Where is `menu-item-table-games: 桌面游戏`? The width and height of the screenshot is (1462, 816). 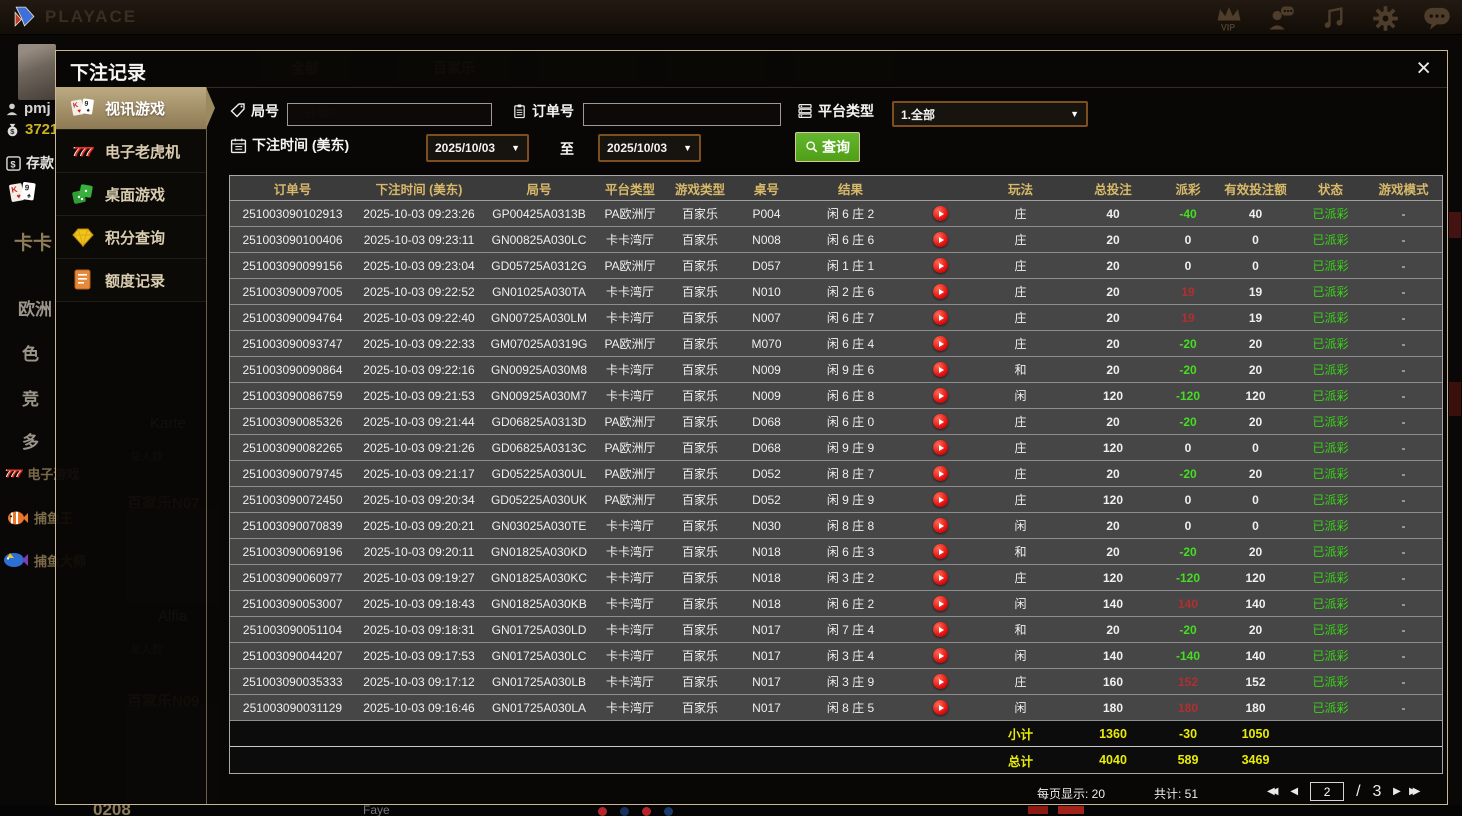
menu-item-table-games: 桌面游戏 is located at coordinates (131, 194).